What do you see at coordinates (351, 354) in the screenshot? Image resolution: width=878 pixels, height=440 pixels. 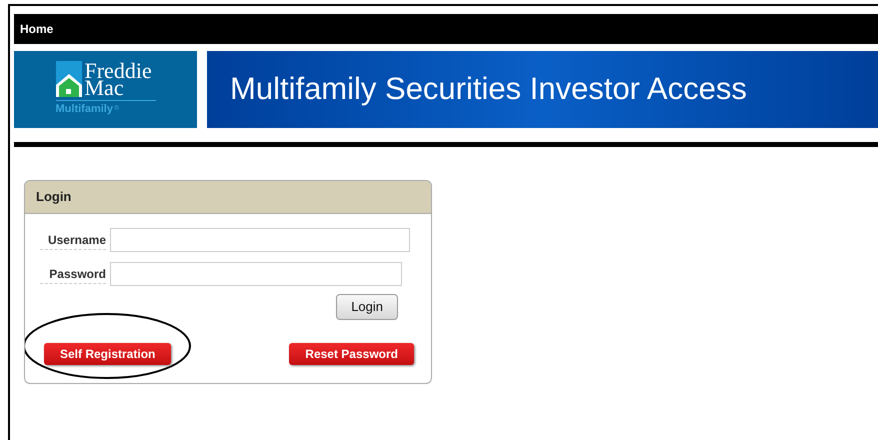 I see `action-button: Reset Password` at bounding box center [351, 354].